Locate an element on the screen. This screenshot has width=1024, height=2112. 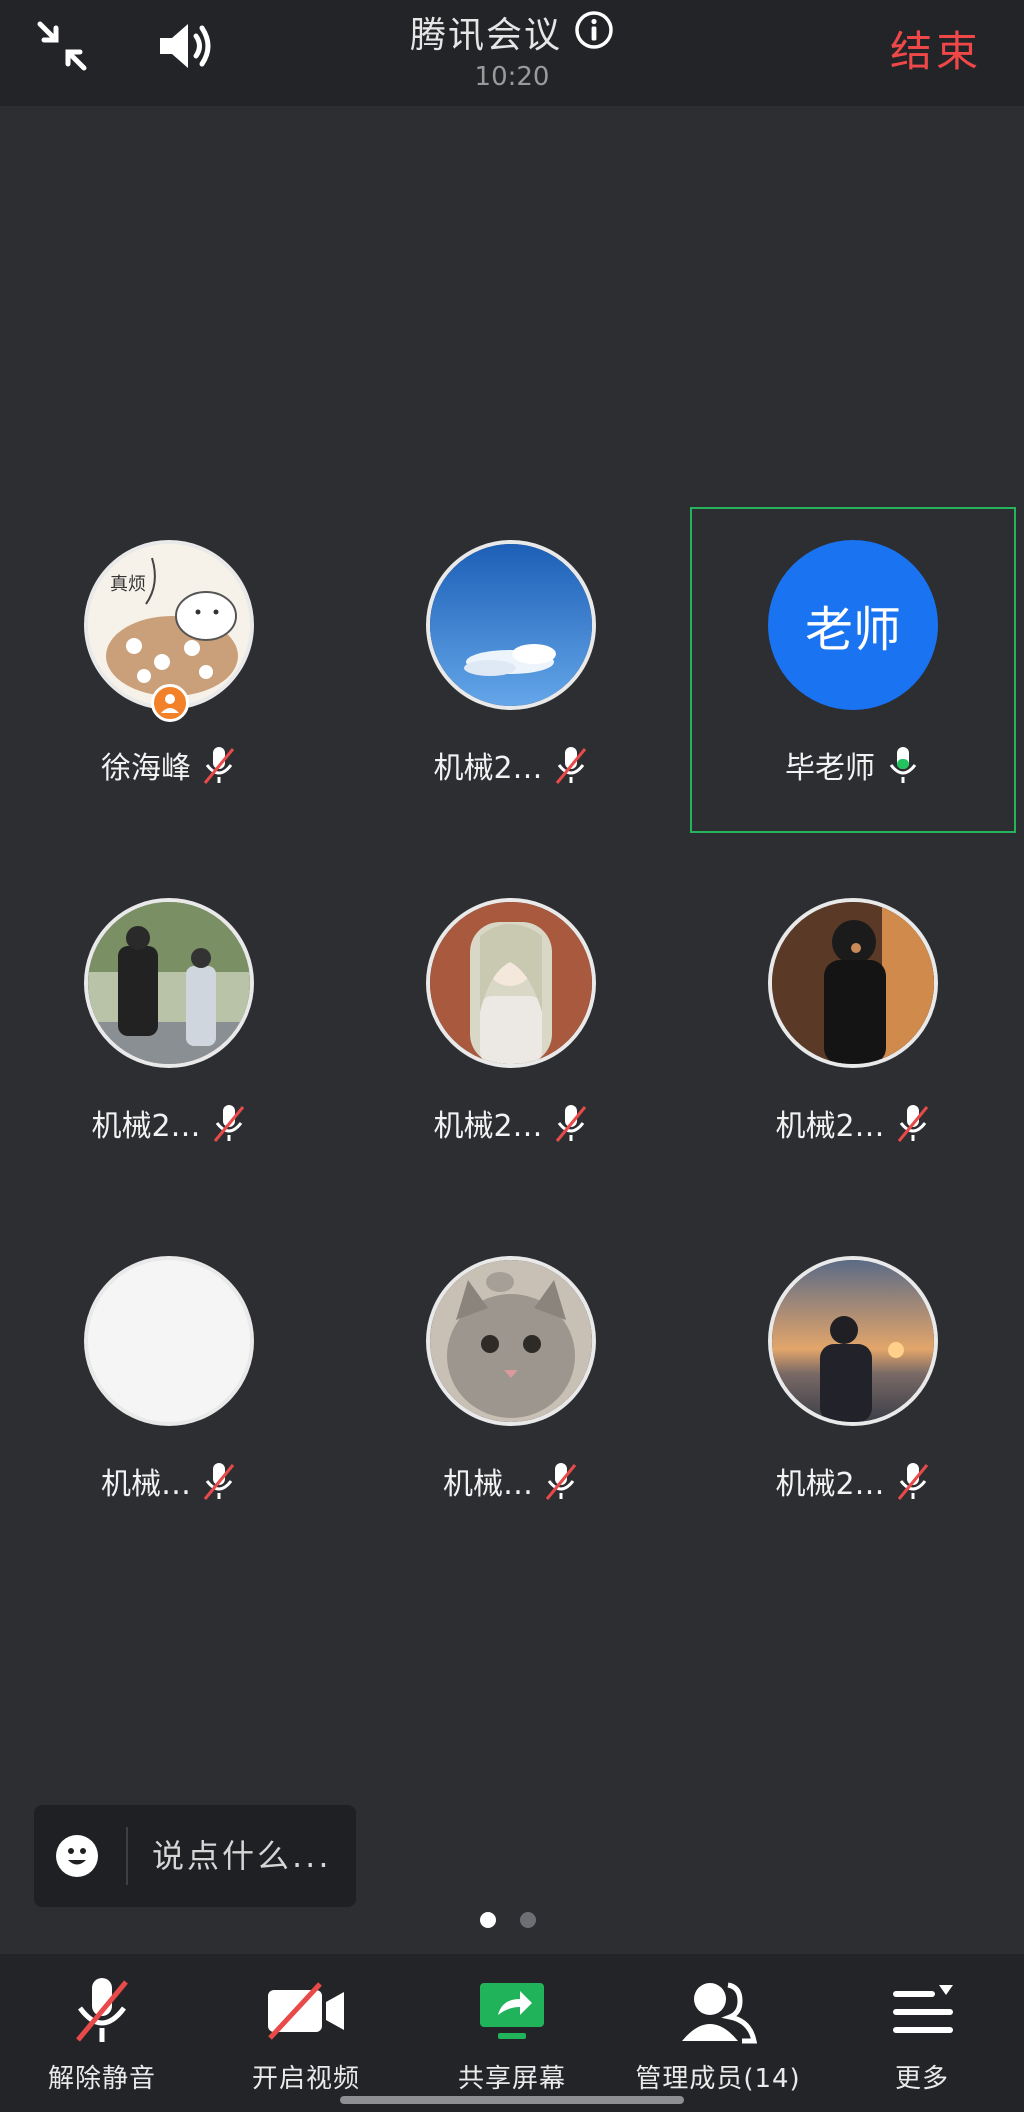
participant-tile-active: 老师 毕老师 is located at coordinates (854, 675).